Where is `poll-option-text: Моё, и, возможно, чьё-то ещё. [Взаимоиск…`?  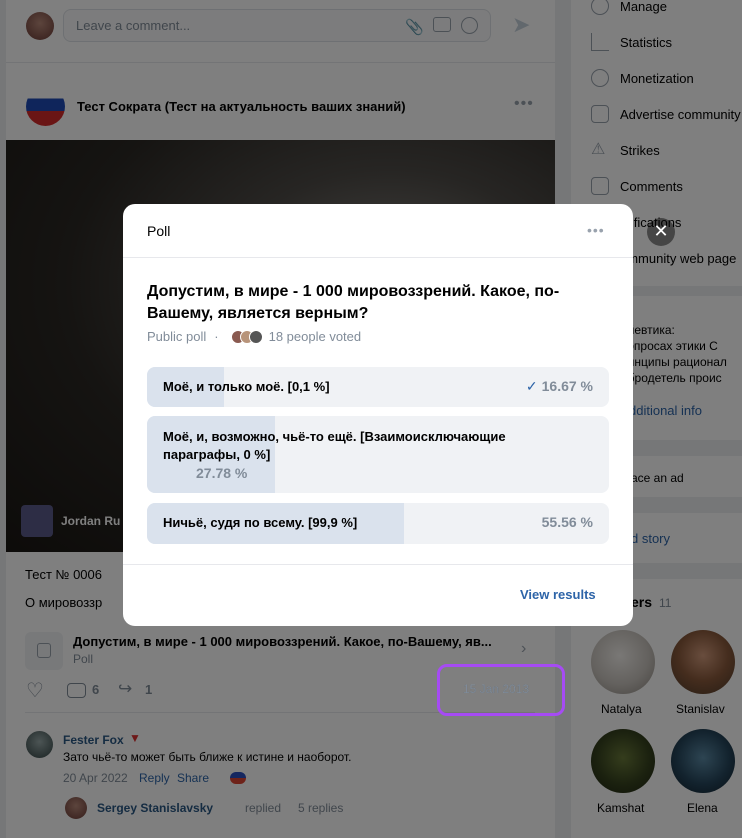 poll-option-text: Моё, и, возможно, чьё-то ещё. [Взаимоиск… is located at coordinates (334, 445).